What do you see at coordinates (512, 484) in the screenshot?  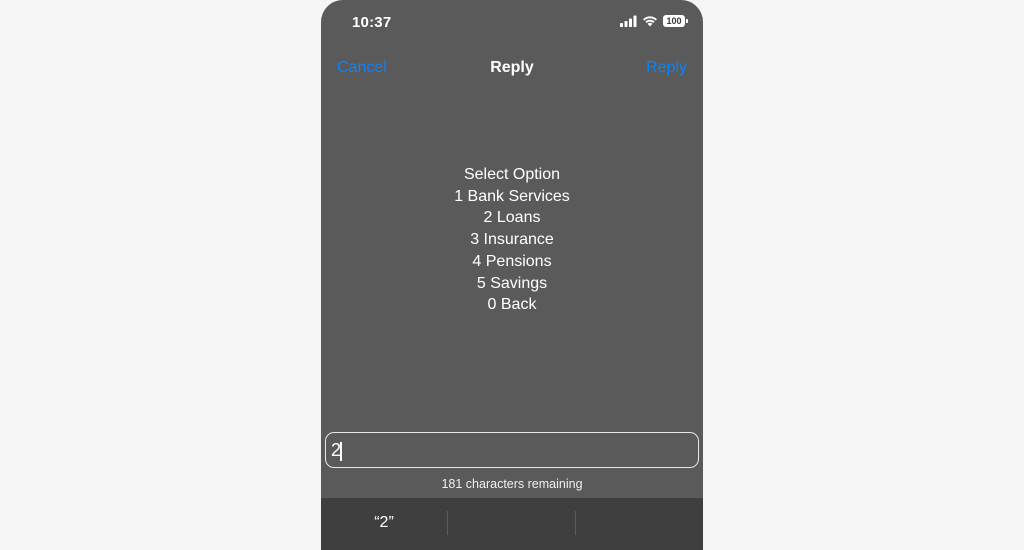 I see `characters-remaining: 181 characters remaining` at bounding box center [512, 484].